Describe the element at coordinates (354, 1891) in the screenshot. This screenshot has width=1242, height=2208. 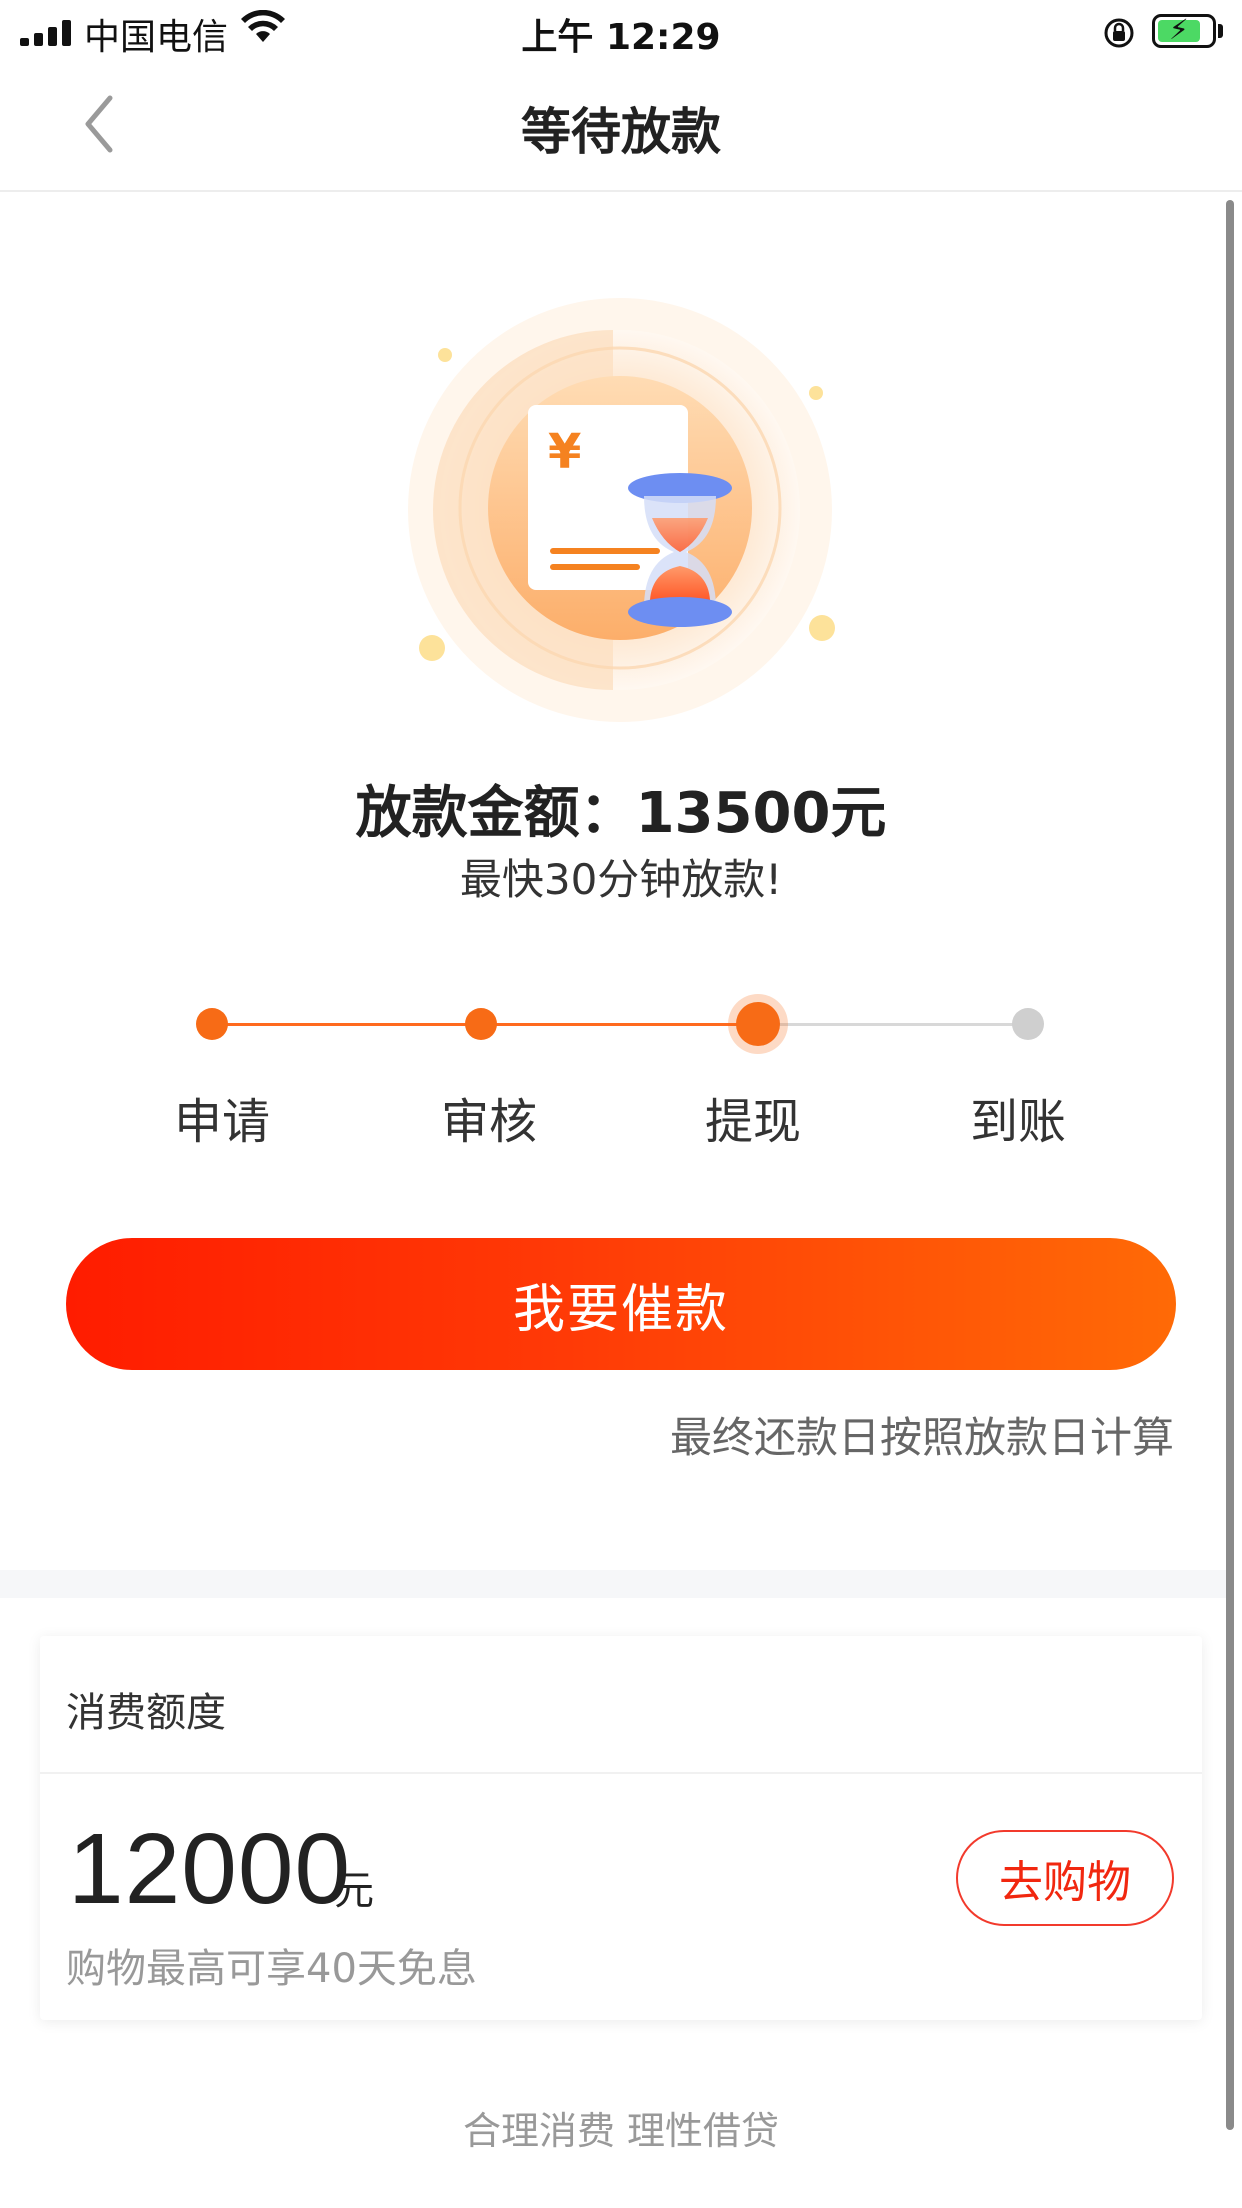
I see `credit-limit-unit: 元` at that location.